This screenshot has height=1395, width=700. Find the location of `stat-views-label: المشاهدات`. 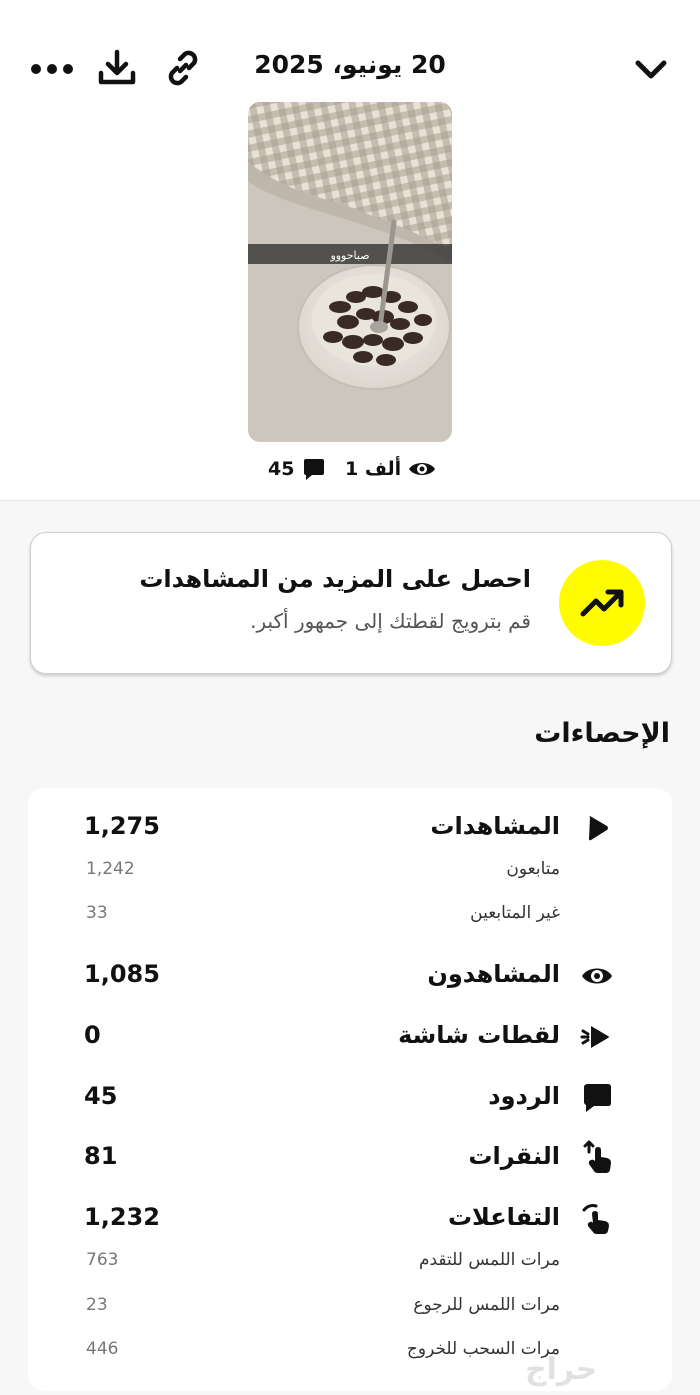

stat-views-label: المشاهدات is located at coordinates (495, 826).